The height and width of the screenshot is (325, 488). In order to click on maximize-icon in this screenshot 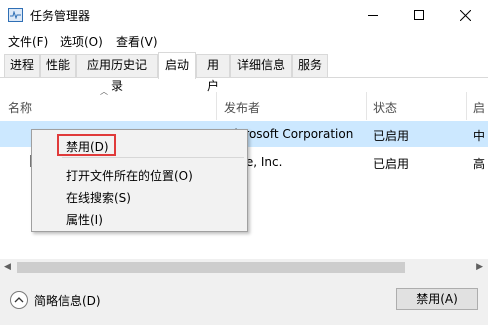, I will do `click(419, 15)`.